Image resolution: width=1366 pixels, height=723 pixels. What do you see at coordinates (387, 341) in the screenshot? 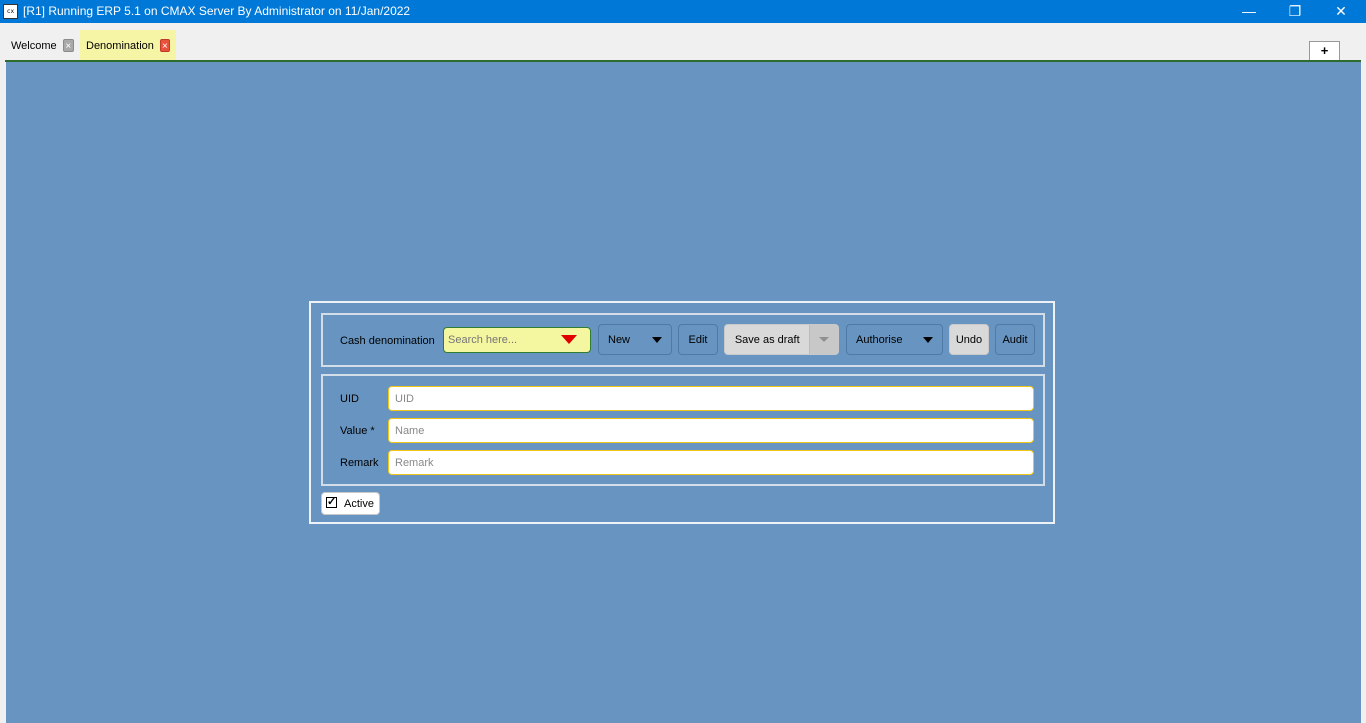
I see `entity-label: Cash denomination` at bounding box center [387, 341].